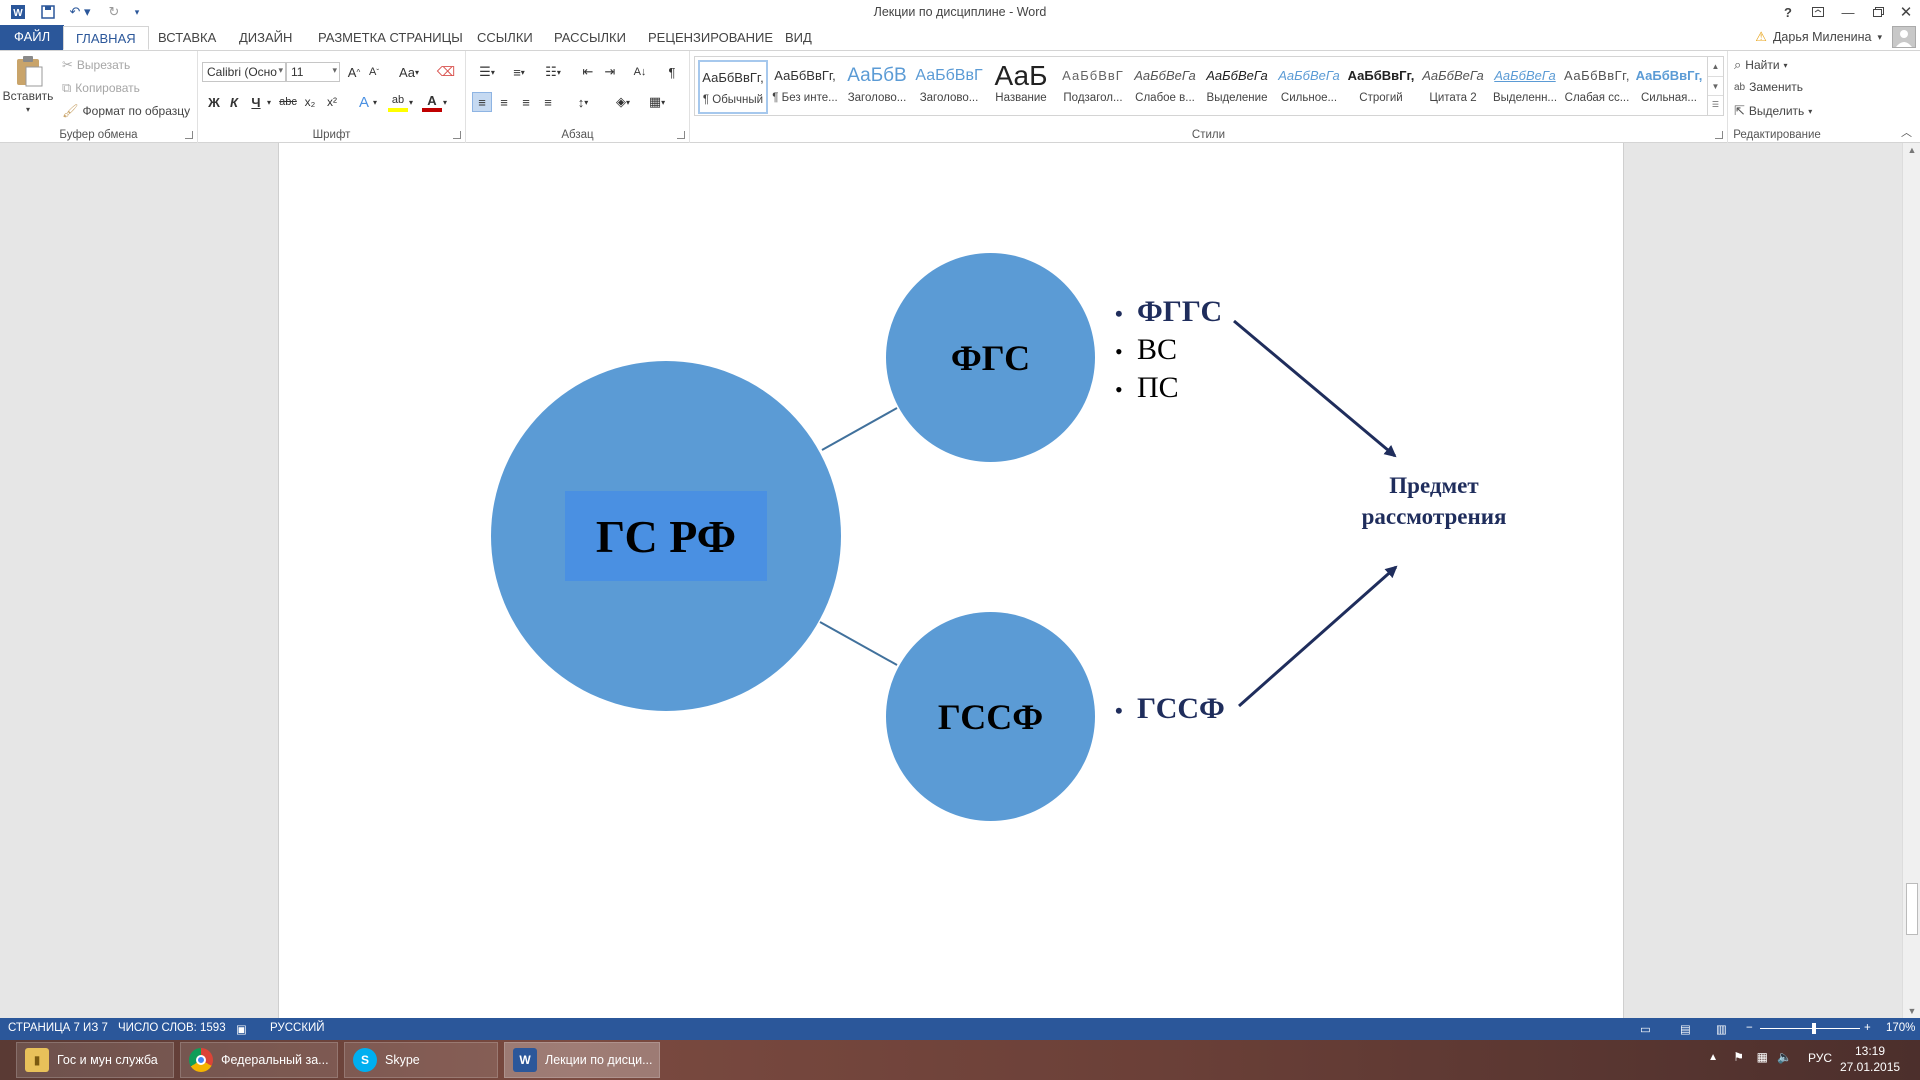  Describe the element at coordinates (32, 37) in the screenshot. I see `tab-file: ФАЙЛ` at that location.